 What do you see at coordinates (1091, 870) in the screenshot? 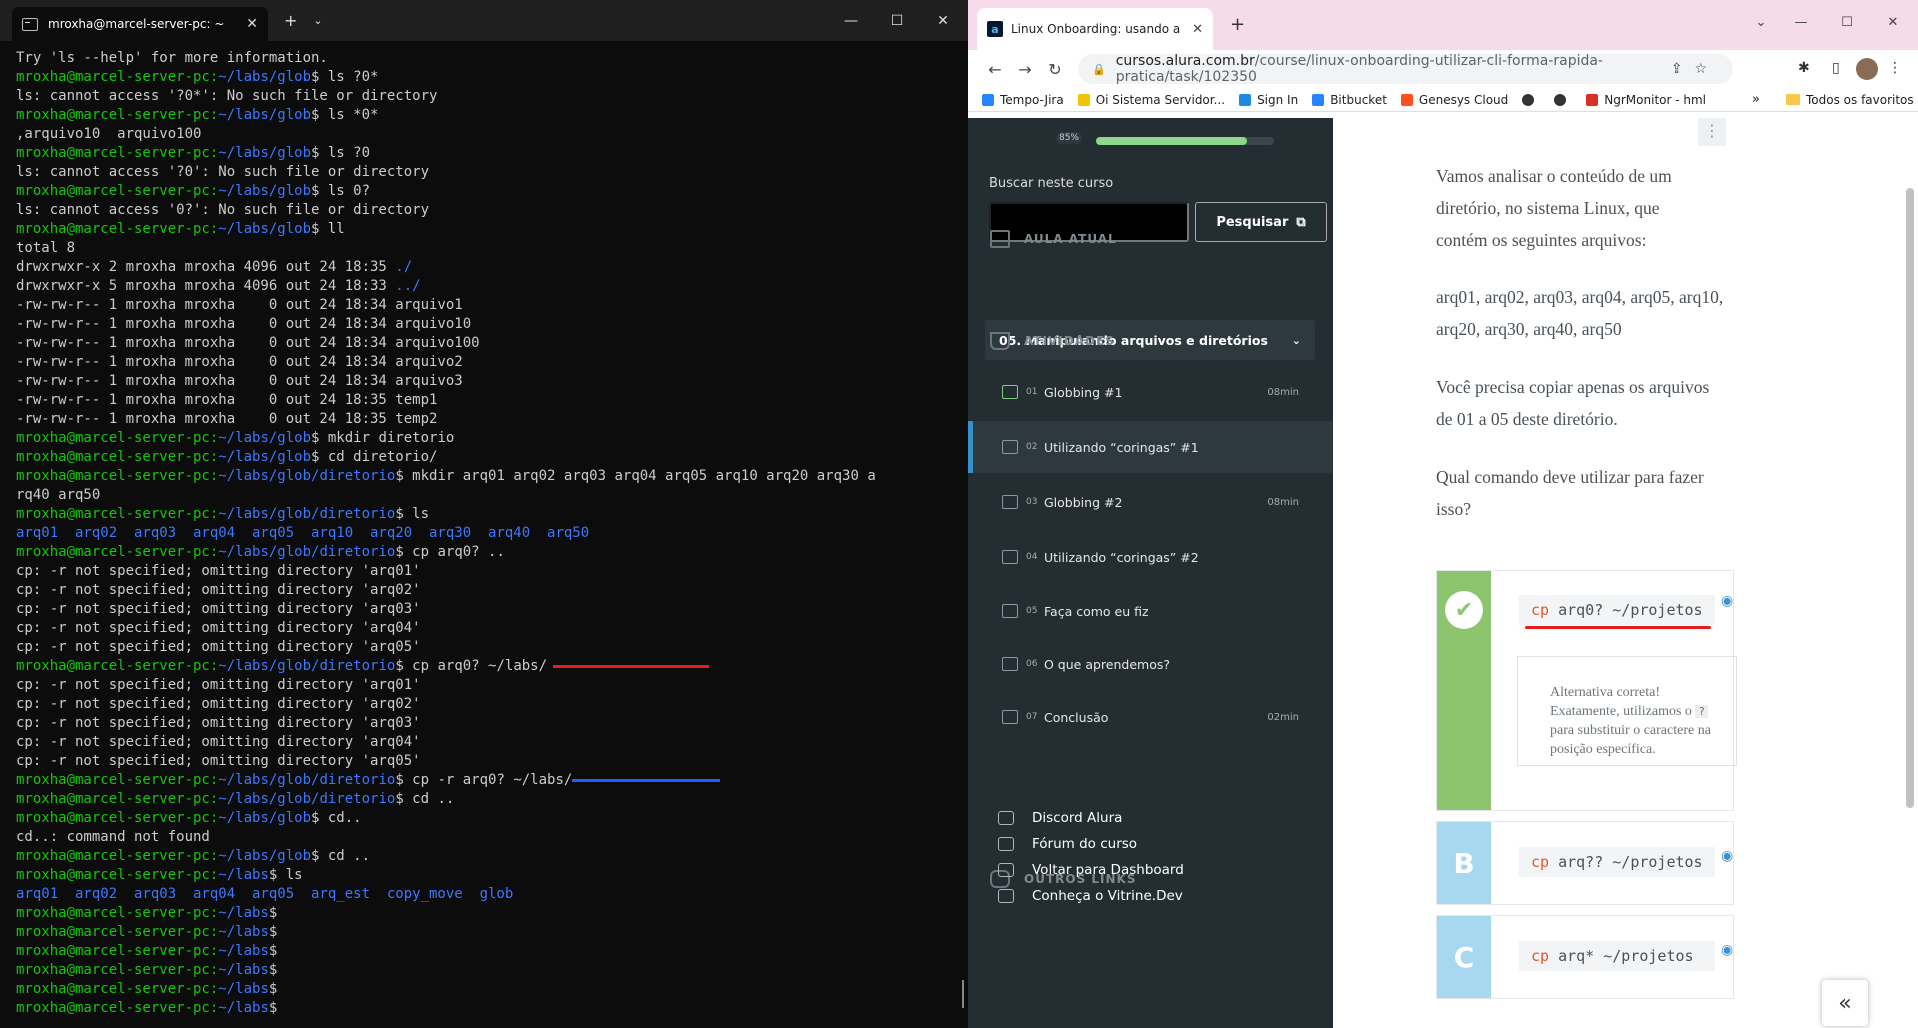
I see `other-link-item: Voltar para Dashboard` at bounding box center [1091, 870].